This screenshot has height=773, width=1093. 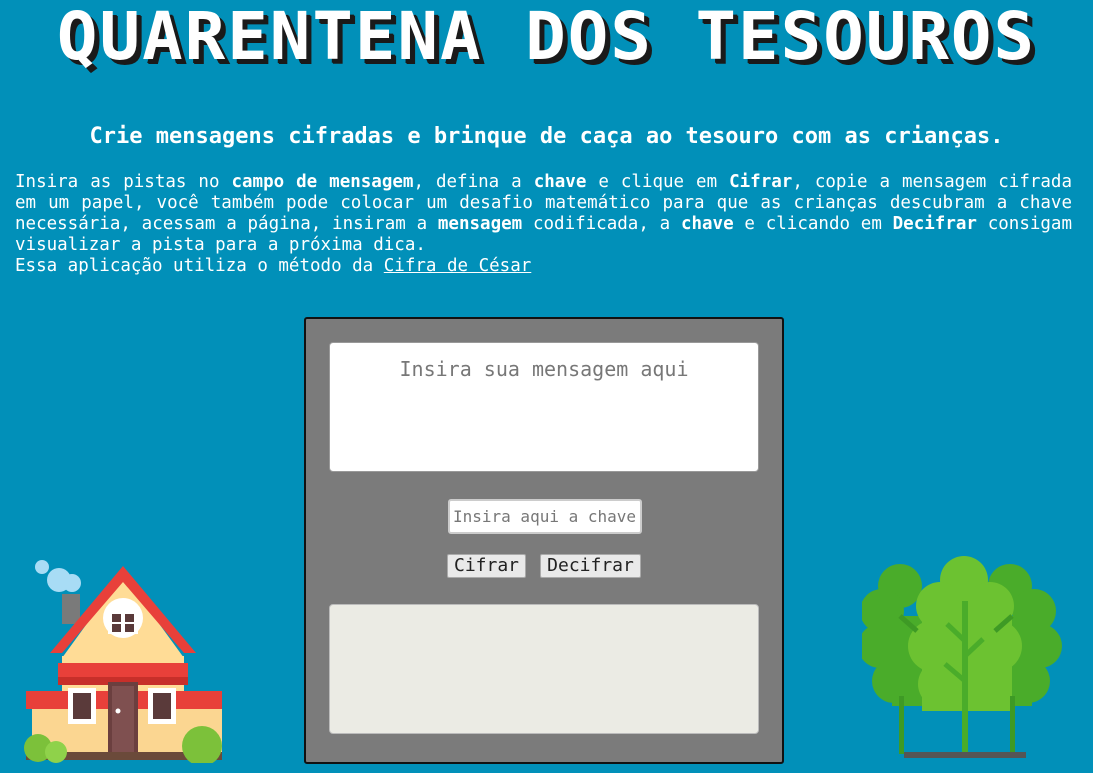 I want to click on intro-bold: Cifrar, so click(x=761, y=182).